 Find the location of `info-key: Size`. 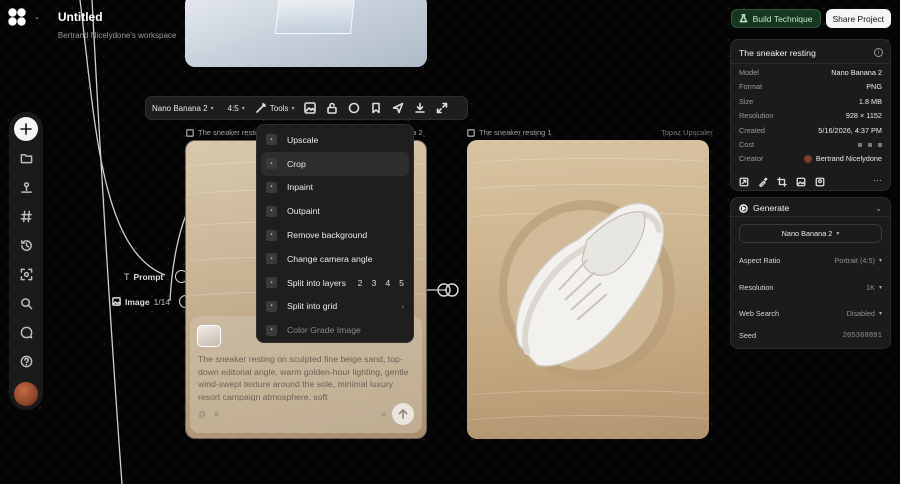

info-key: Size is located at coordinates (746, 101).